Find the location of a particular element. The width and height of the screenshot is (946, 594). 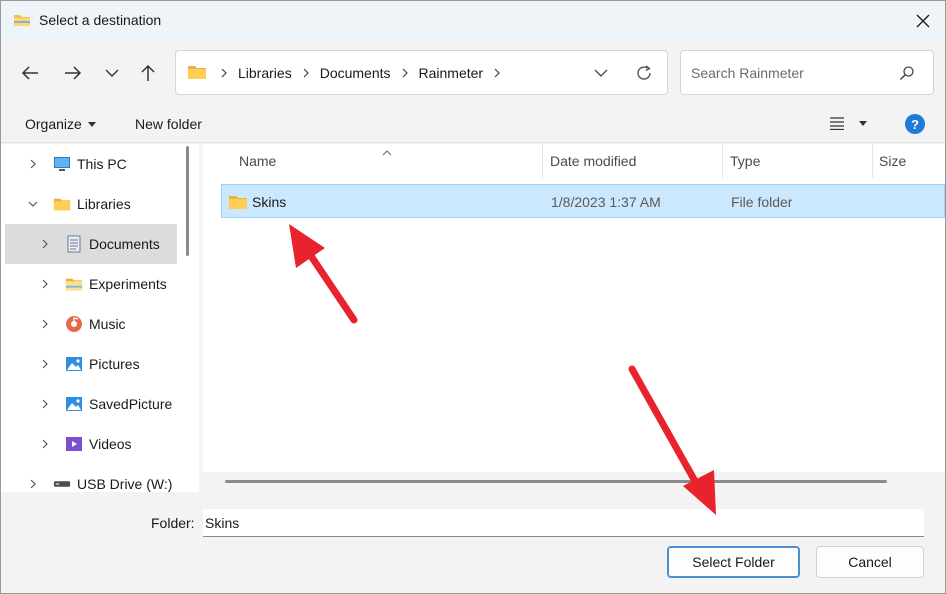

navigation-row: Libraries Documents Rainmeter is located at coordinates (473, 73).